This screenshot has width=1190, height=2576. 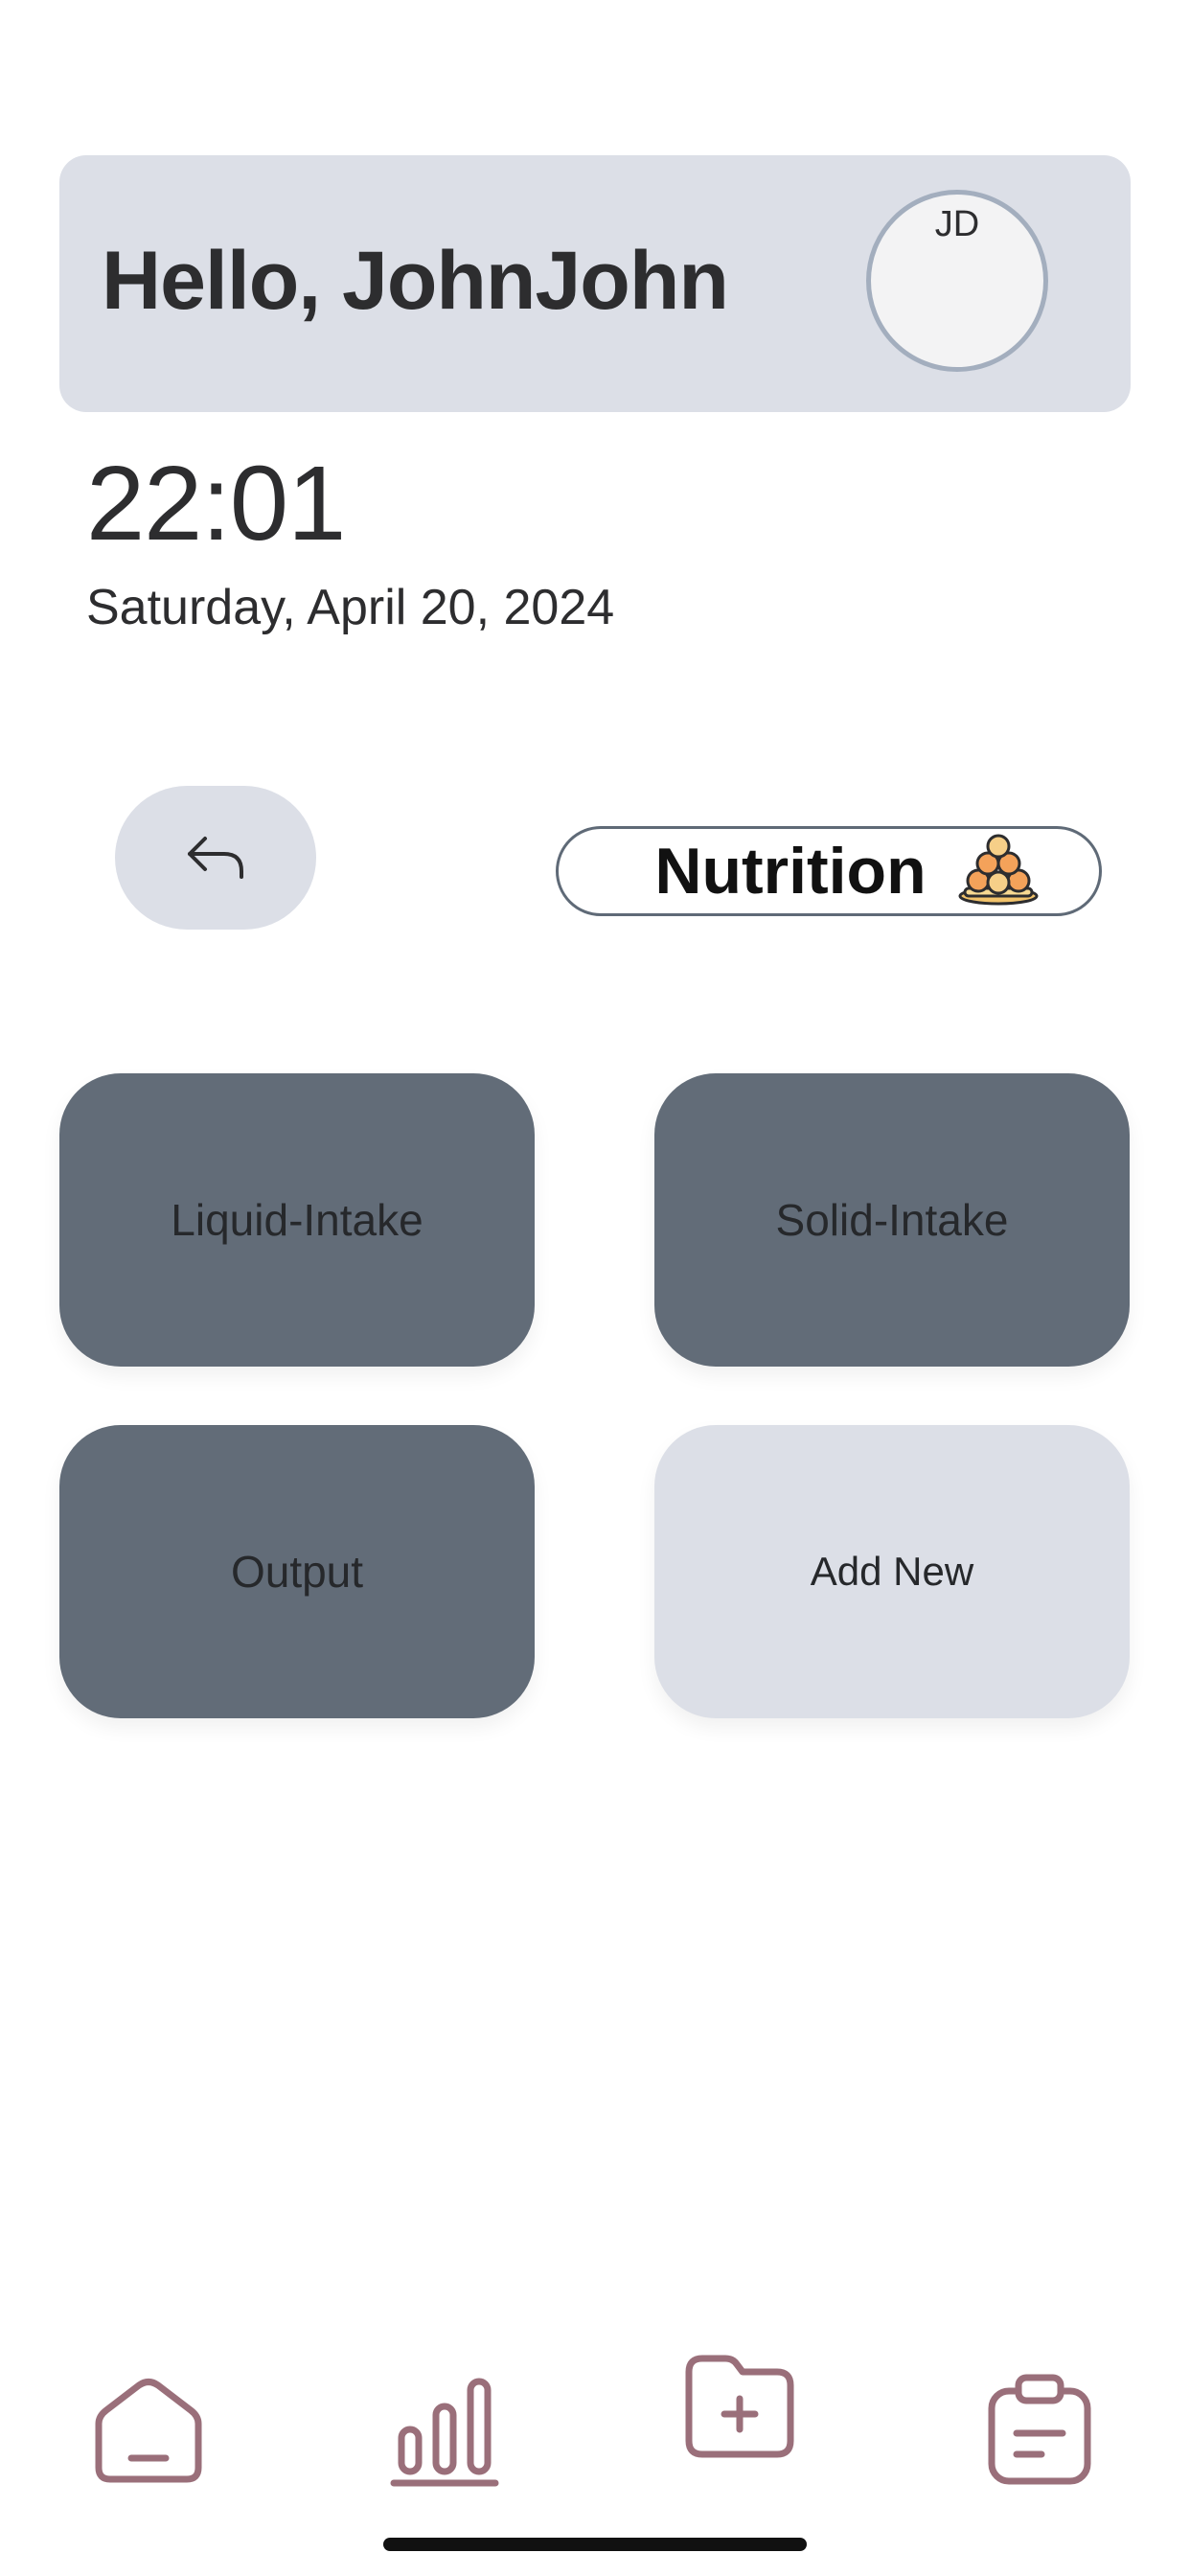 I want to click on back-arrow-icon, so click(x=216, y=858).